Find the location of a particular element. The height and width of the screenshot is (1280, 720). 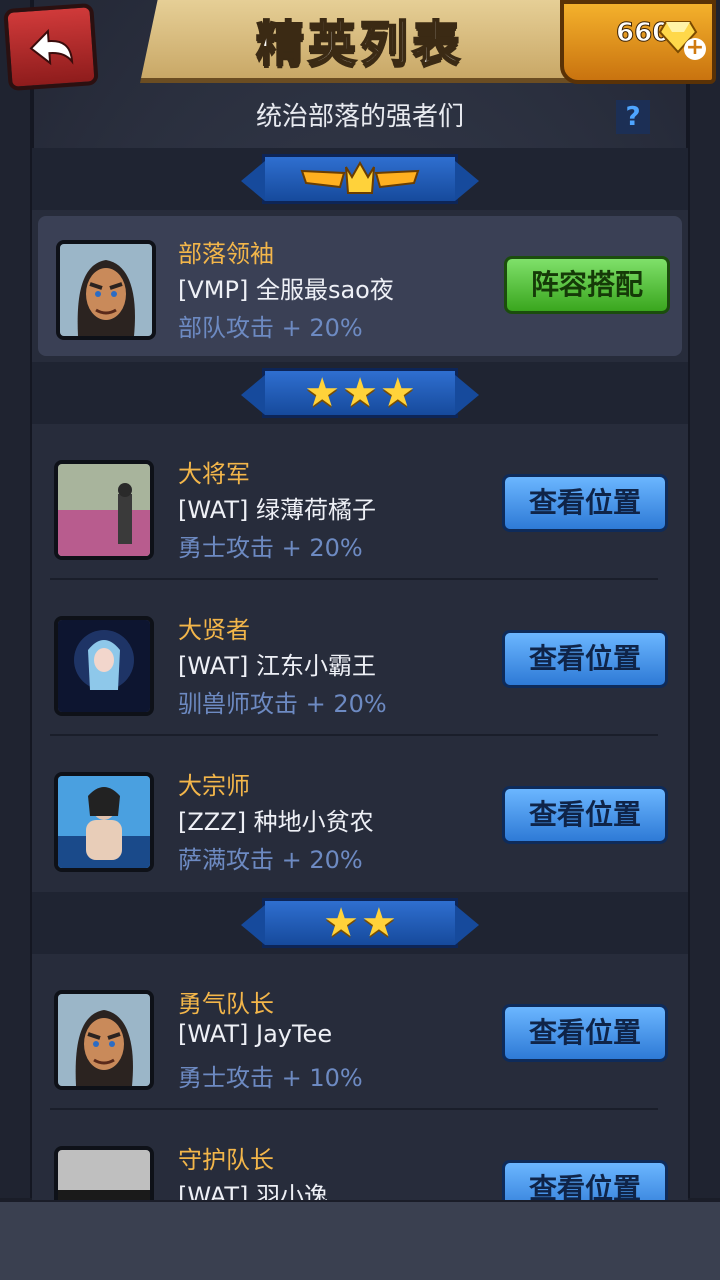

rank-title: 勇气队长 is located at coordinates (226, 1004).